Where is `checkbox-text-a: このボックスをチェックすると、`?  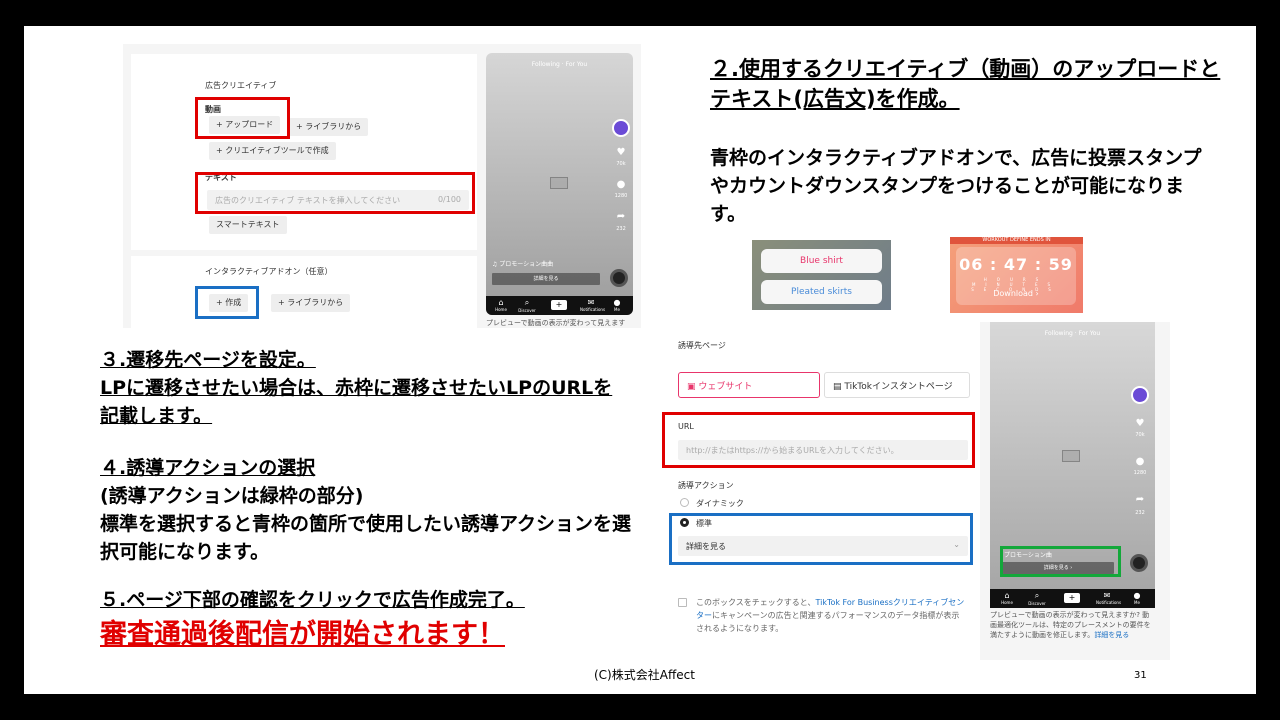
checkbox-text-a: このボックスをチェックすると、 is located at coordinates (756, 602).